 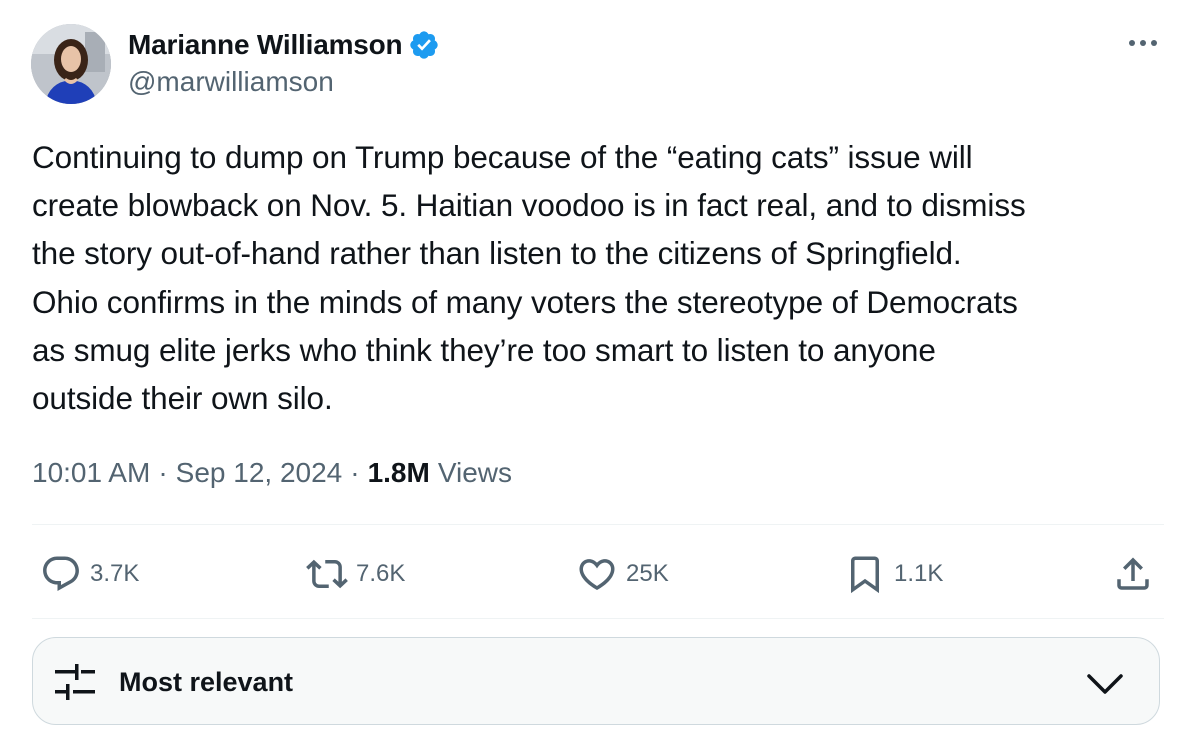 I want to click on like-count: 25K, so click(x=647, y=573).